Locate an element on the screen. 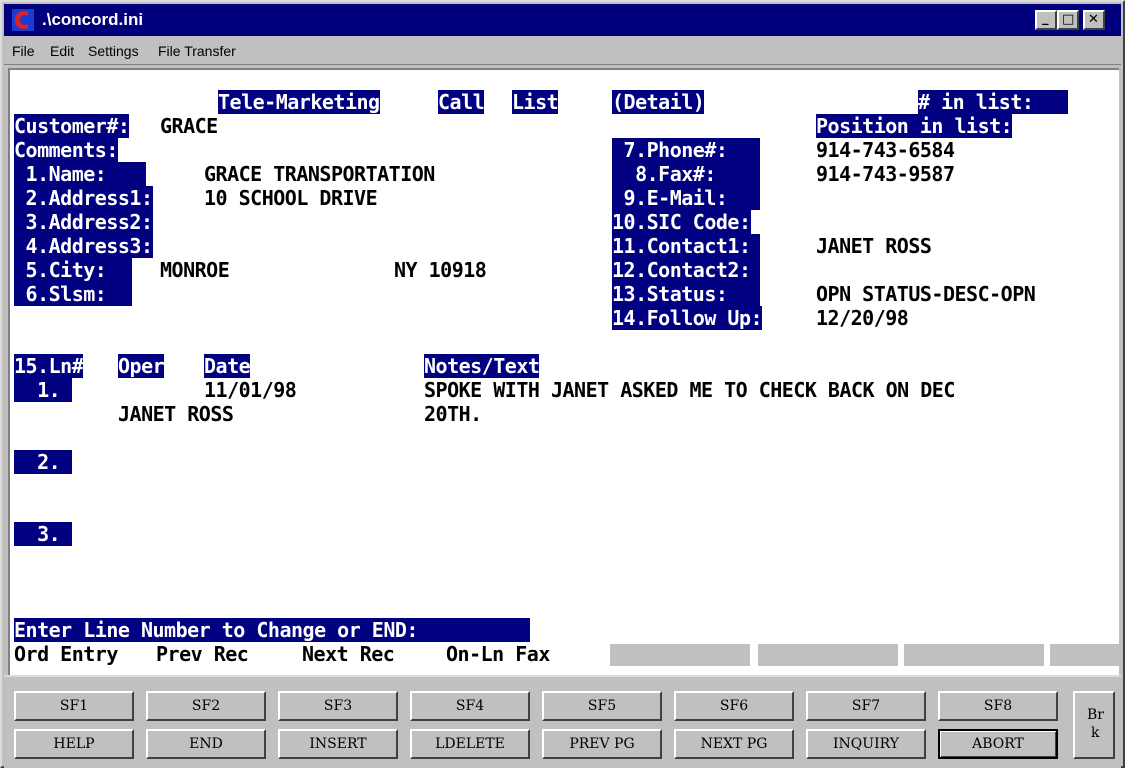 This screenshot has width=1125, height=768. comments-label: Comments: is located at coordinates (66, 150).